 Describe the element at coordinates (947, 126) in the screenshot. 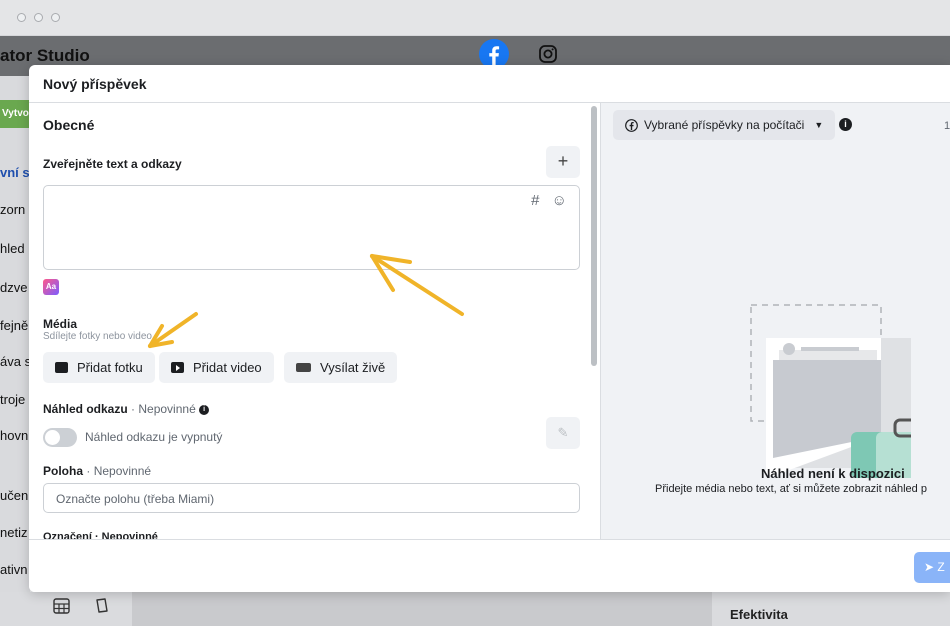

I see `preview-counter: 1` at that location.